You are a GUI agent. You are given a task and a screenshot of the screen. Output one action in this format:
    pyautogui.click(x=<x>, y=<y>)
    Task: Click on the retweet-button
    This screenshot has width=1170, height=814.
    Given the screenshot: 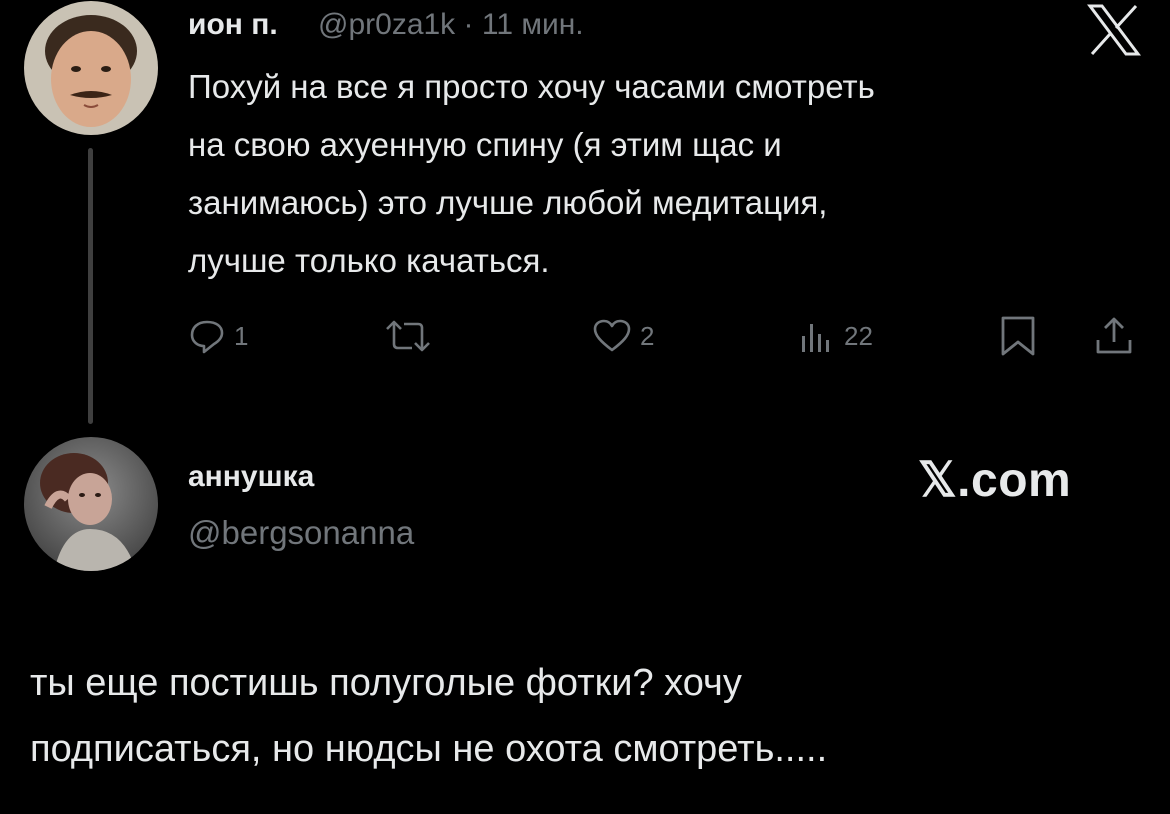 What is the action you would take?
    pyautogui.click(x=408, y=336)
    